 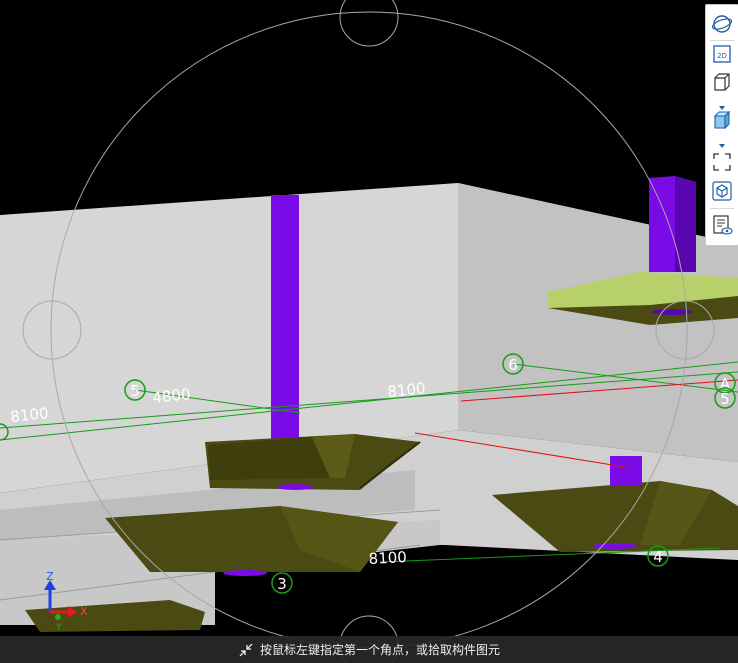 I want to click on axis-label-a2: 5, so click(x=725, y=399).